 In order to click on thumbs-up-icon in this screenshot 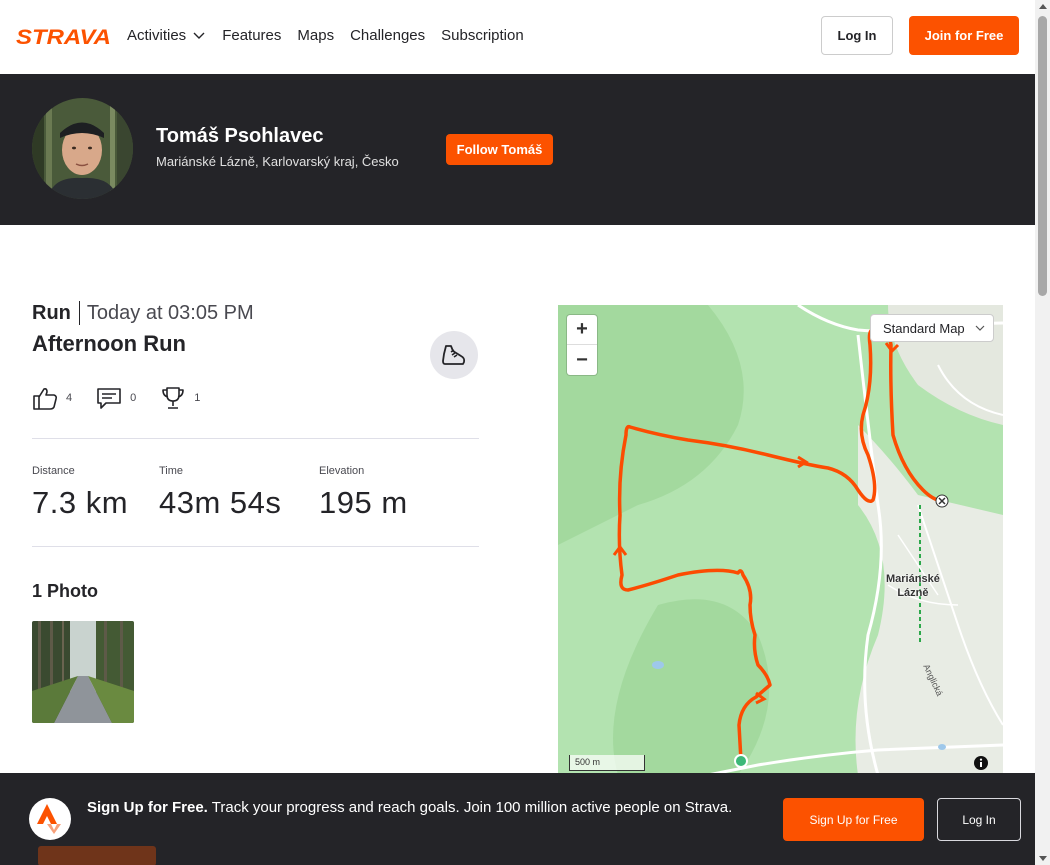, I will do `click(45, 399)`.